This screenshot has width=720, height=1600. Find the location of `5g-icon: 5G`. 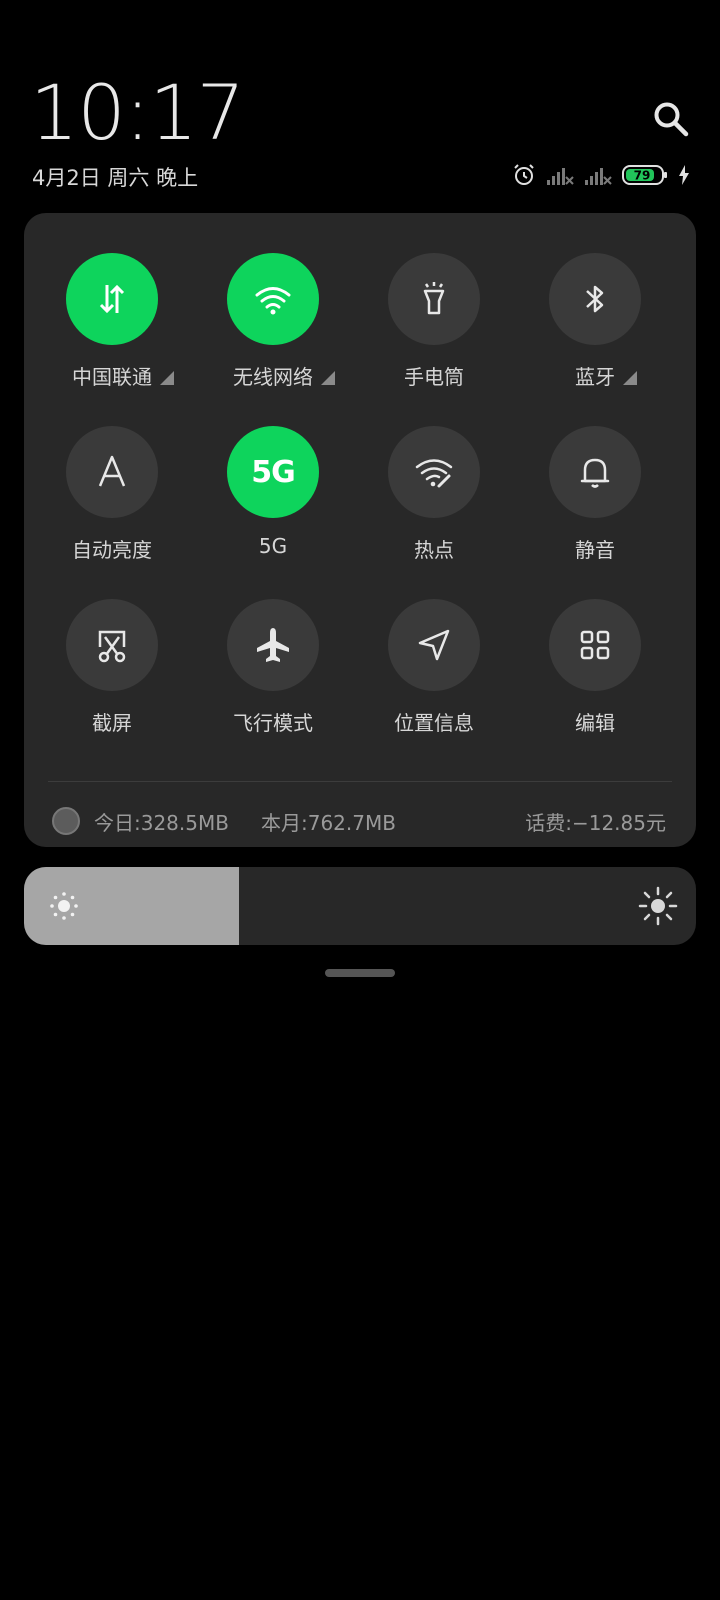

5g-icon: 5G is located at coordinates (273, 472).